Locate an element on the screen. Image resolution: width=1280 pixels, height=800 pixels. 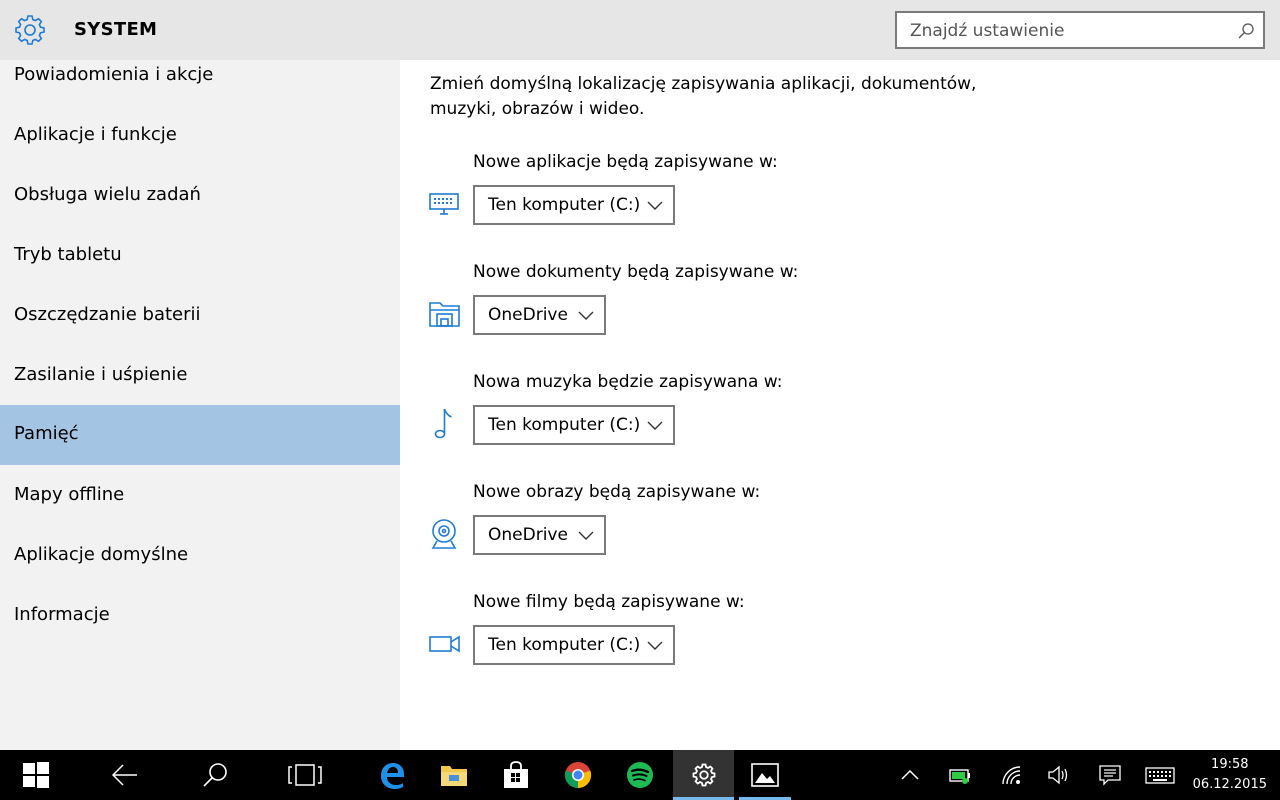
folder-icon is located at coordinates (454, 776).